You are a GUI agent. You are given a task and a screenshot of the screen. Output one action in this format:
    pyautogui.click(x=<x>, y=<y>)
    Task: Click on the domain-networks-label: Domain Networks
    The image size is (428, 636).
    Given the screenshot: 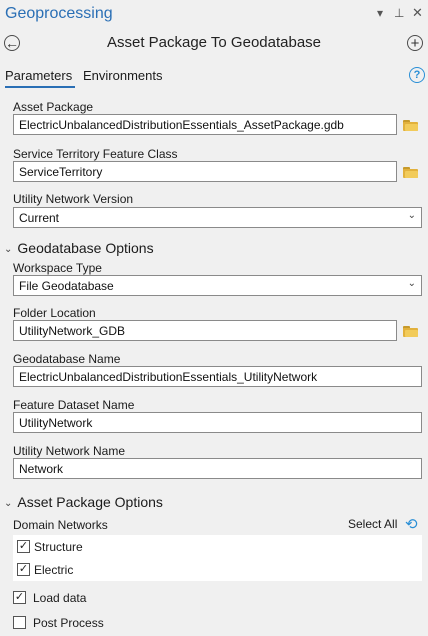 What is the action you would take?
    pyautogui.click(x=60, y=525)
    